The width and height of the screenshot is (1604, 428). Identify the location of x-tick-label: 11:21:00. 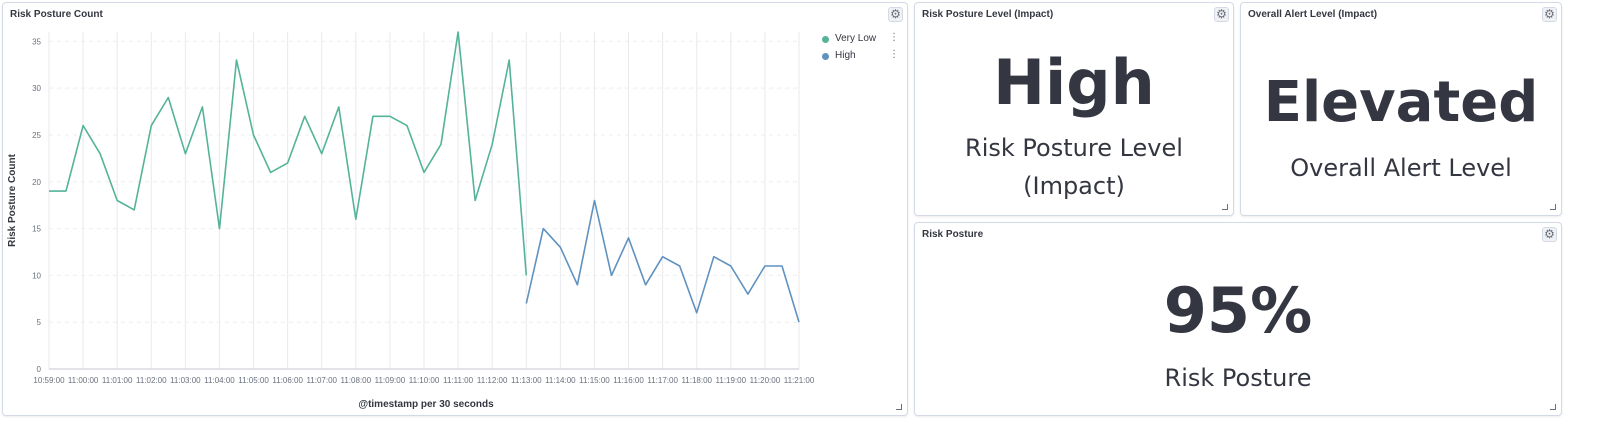
(799, 380).